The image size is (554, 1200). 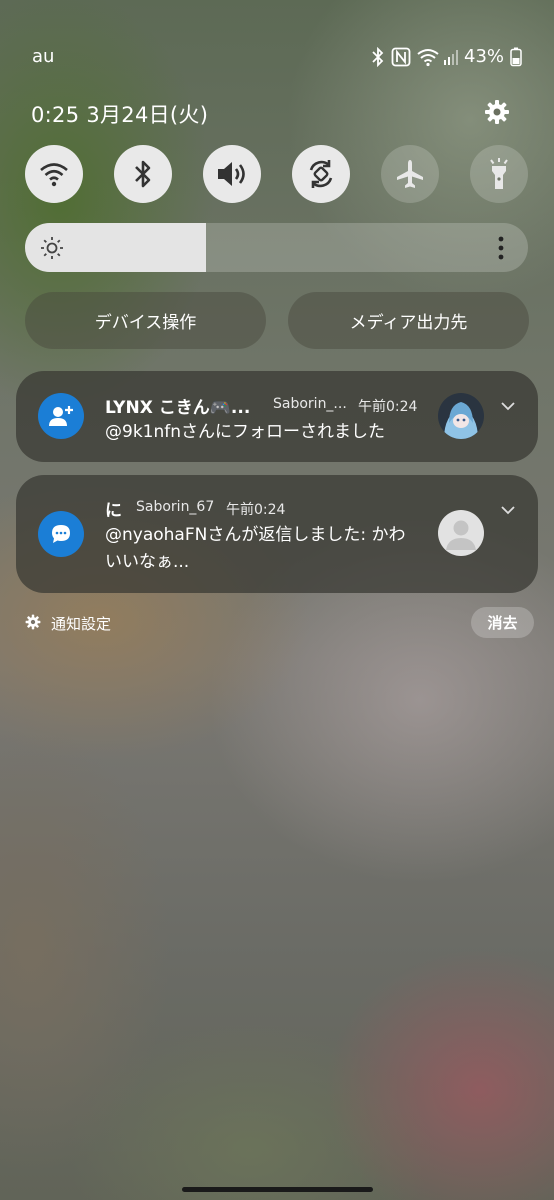 I want to click on carrier-label: au, so click(x=43, y=56).